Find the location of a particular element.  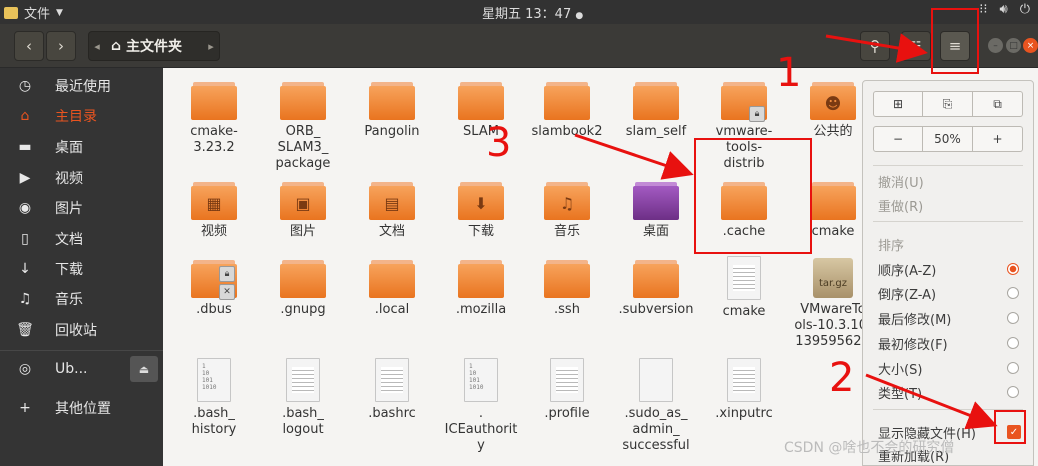

arrow-to-cache-folder is located at coordinates (634, 156).